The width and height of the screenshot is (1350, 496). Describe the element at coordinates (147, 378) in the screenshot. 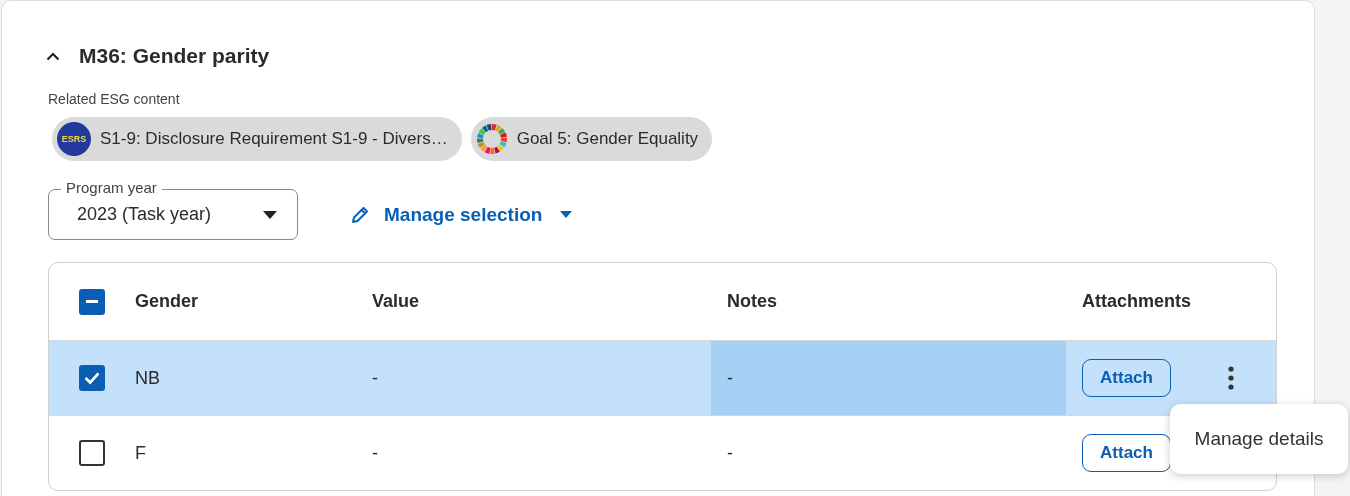

I see `table-cell: NB` at that location.